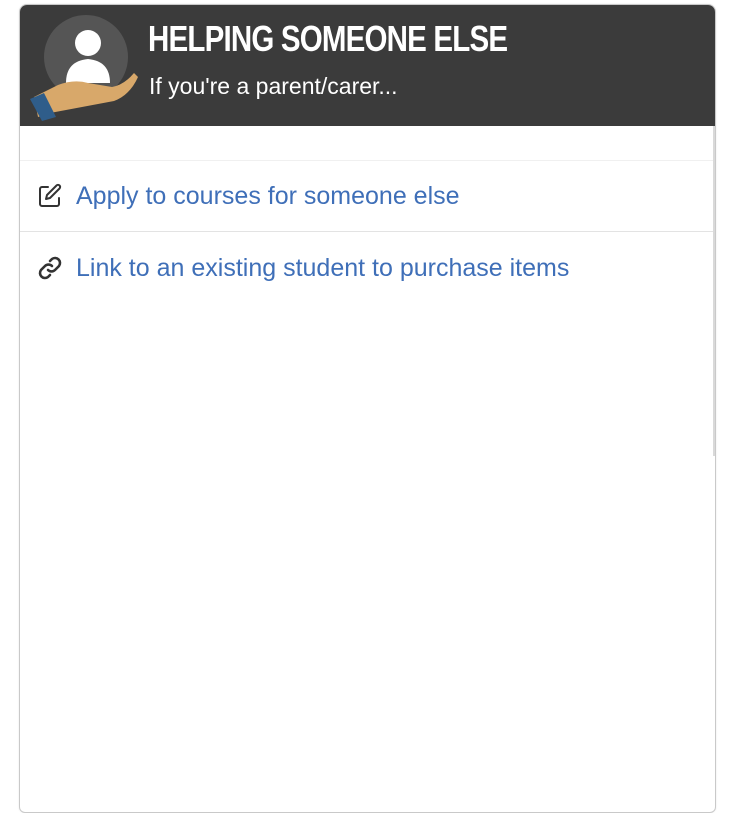  I want to click on panel-edge-shadow, so click(714, 291).